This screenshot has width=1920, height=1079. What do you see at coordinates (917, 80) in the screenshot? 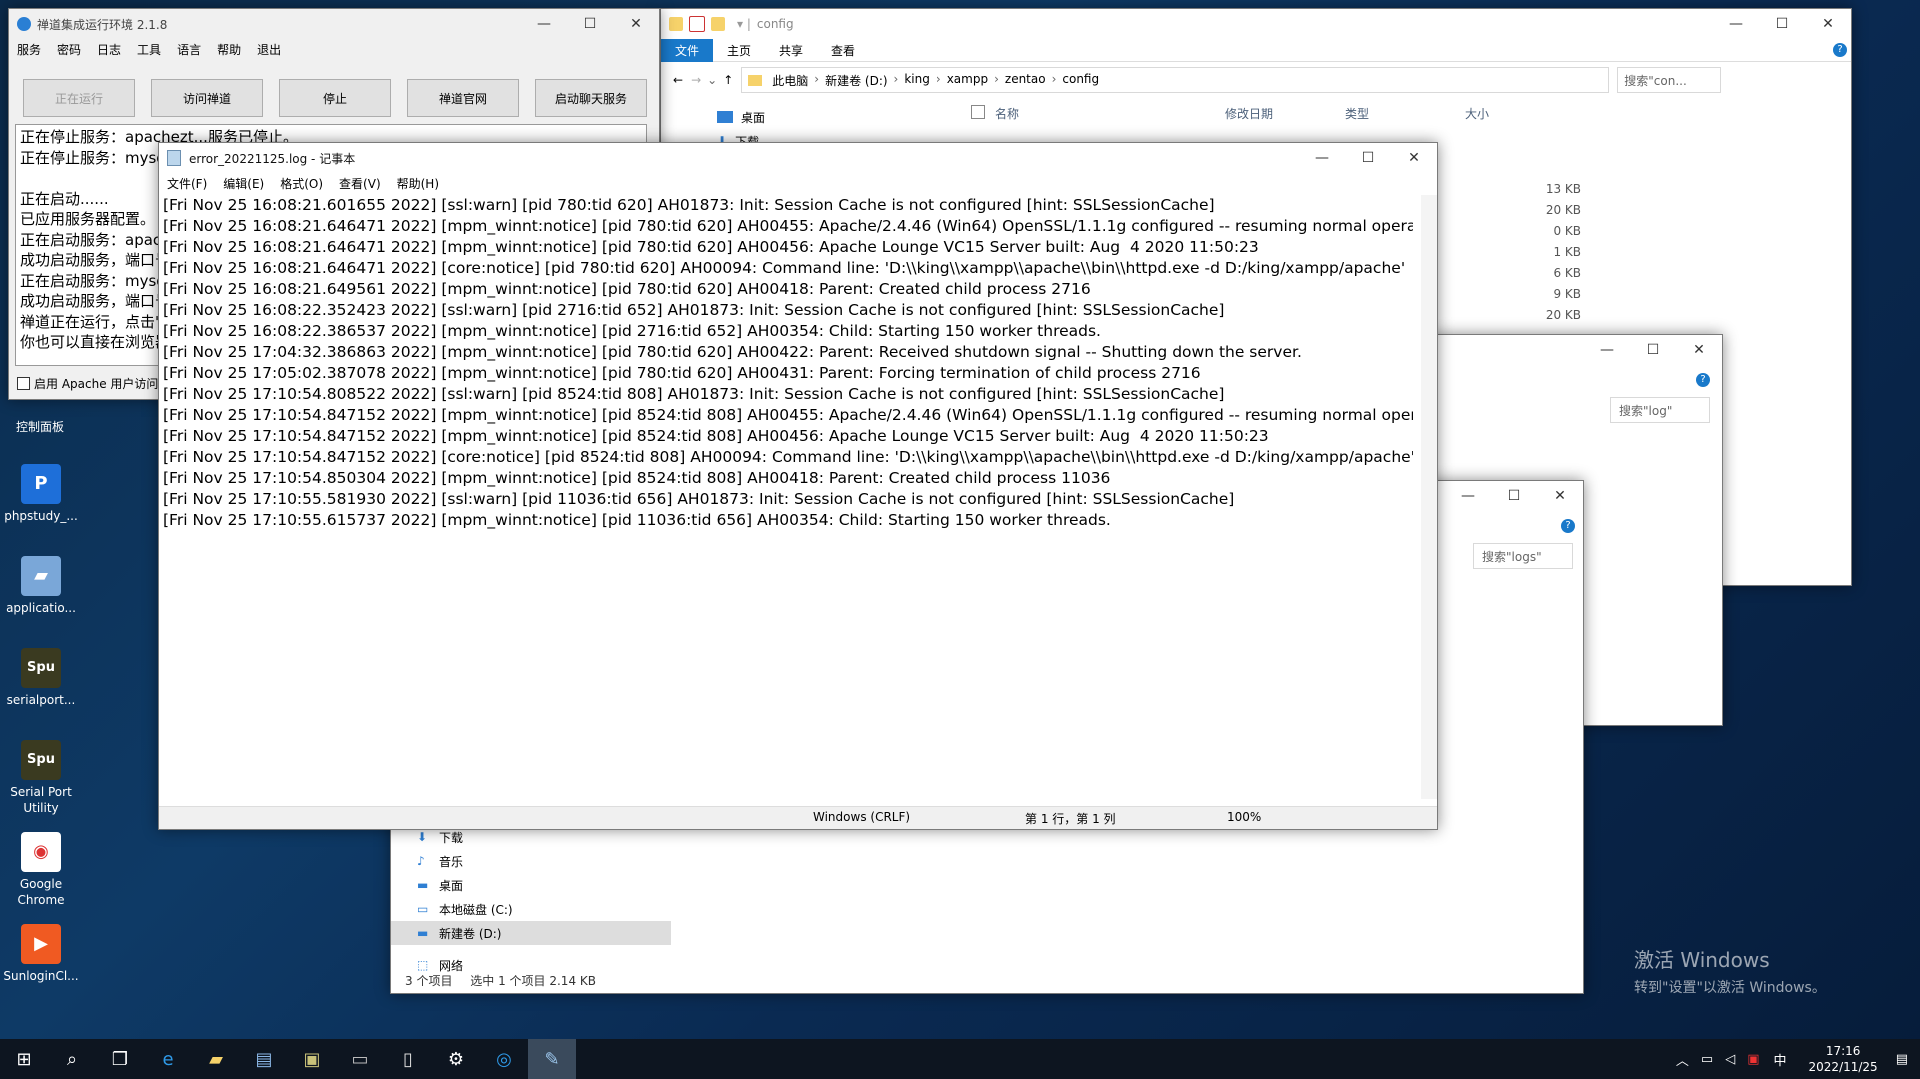
I see `breadcrumb-item: king` at bounding box center [917, 80].